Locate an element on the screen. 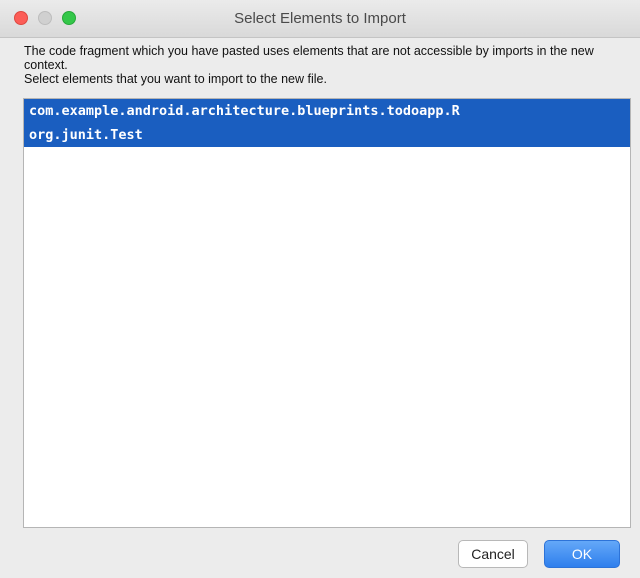  title-bar: Select Elements to Import is located at coordinates (320, 19).